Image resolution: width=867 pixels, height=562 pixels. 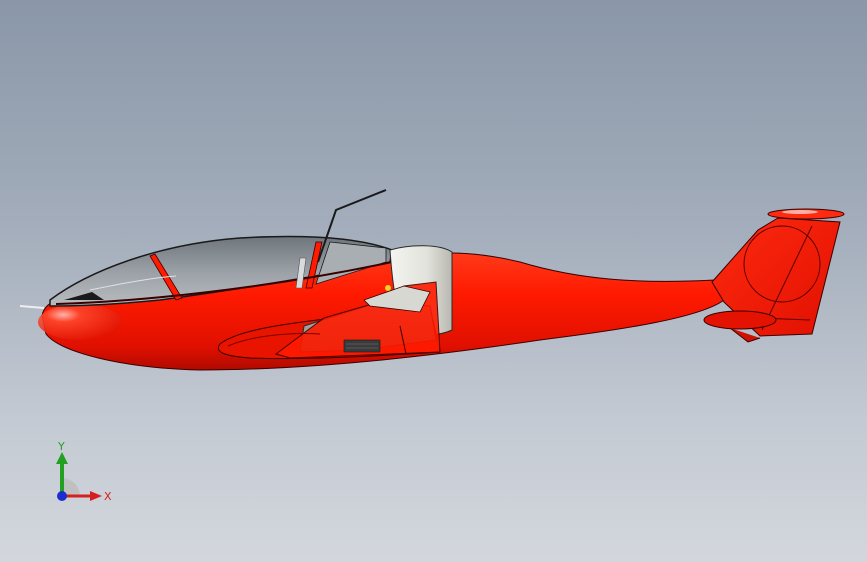 I want to click on y-axis-label: Y, so click(x=61, y=446).